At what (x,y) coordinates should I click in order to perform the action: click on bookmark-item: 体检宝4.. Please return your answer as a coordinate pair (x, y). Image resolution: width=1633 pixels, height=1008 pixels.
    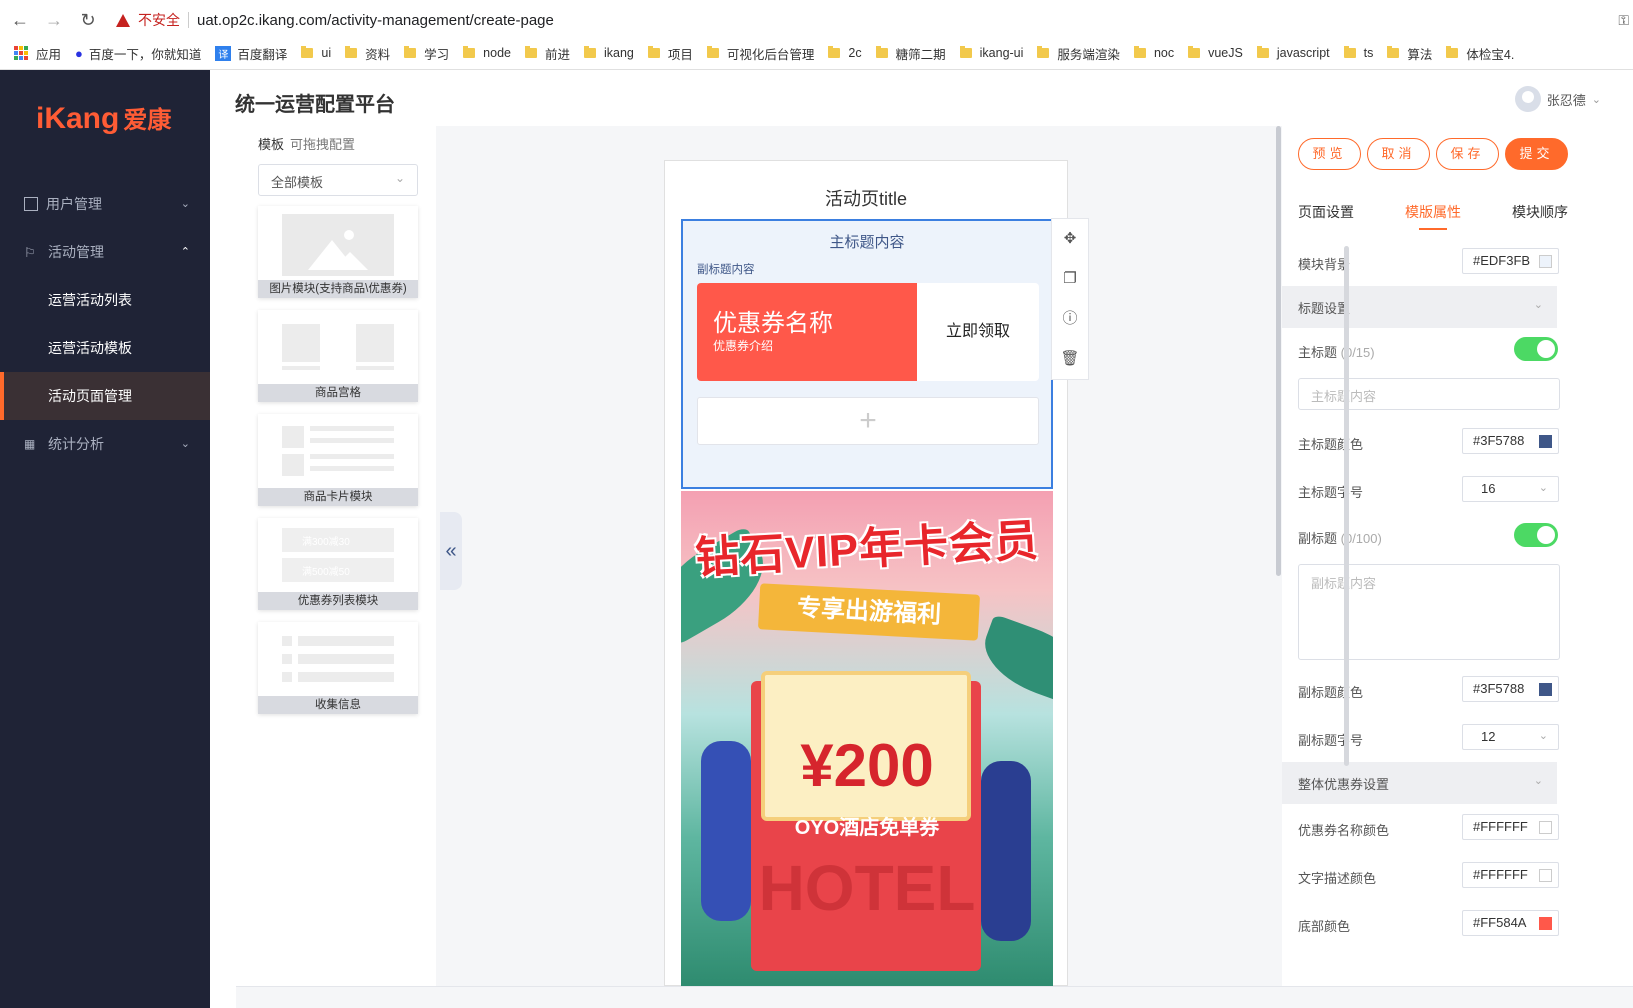
    Looking at the image, I should click on (1480, 53).